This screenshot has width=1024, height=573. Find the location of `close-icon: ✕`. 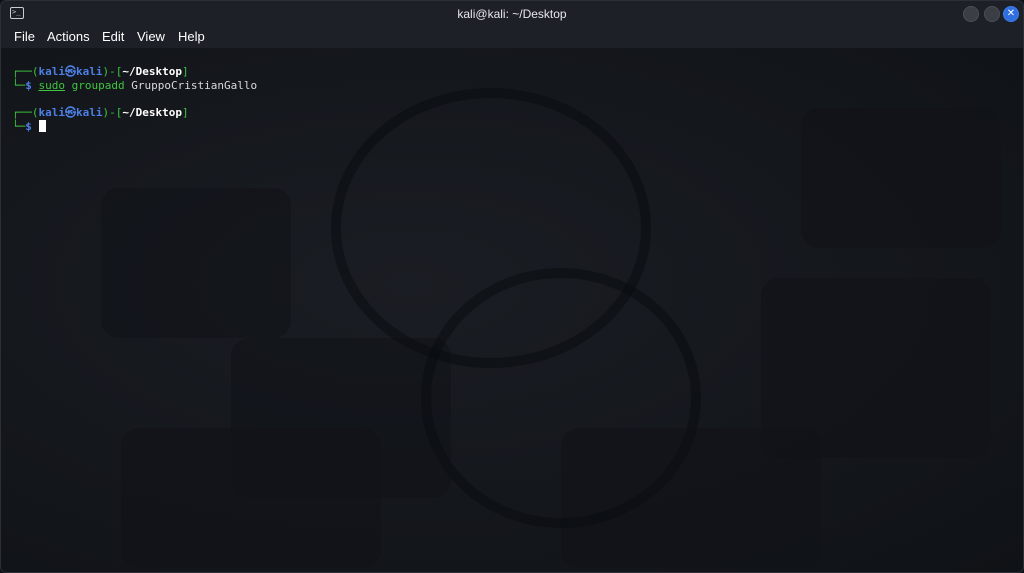

close-icon: ✕ is located at coordinates (1011, 13).